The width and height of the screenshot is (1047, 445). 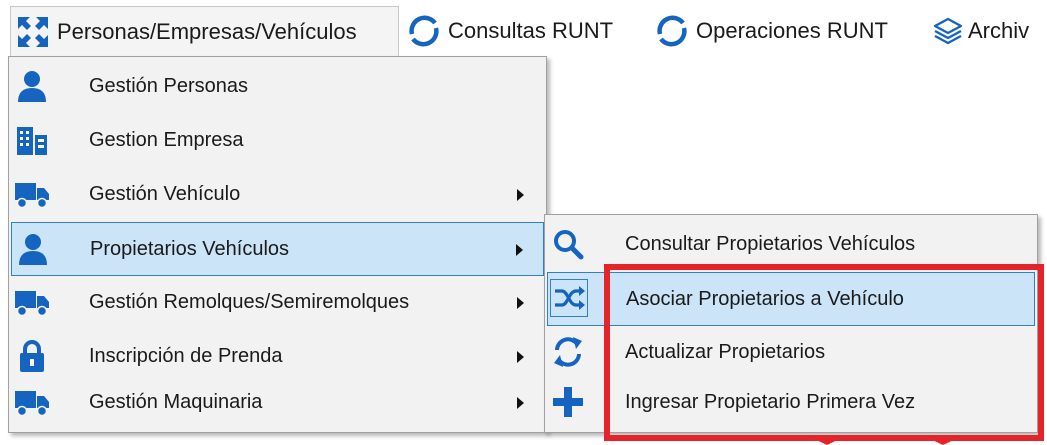 I want to click on menu-item-label: Inscripción de Prenda, so click(x=186, y=356).